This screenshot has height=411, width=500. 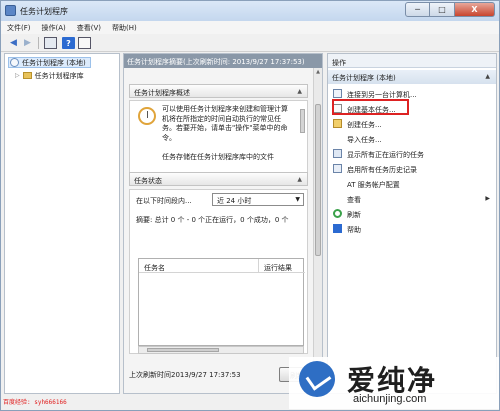 What do you see at coordinates (27, 75) in the screenshot?
I see `folder-icon` at bounding box center [27, 75].